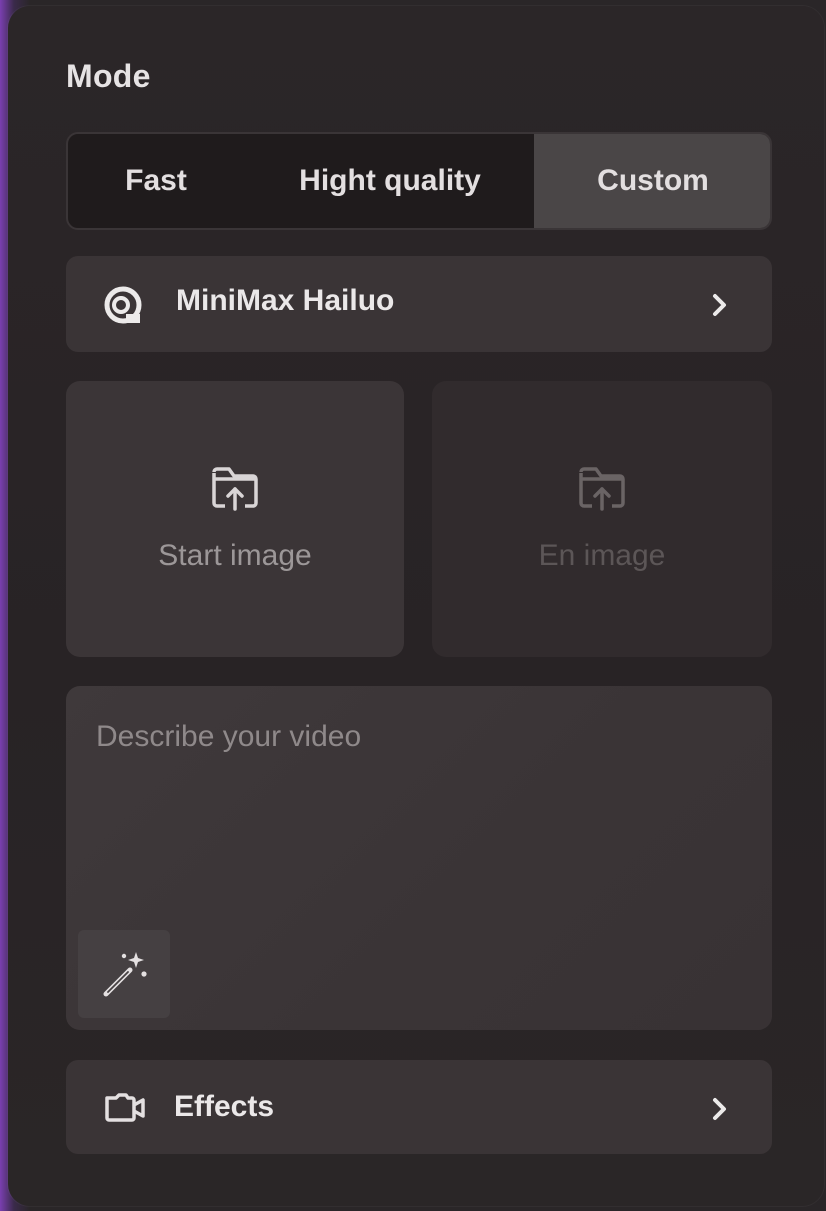  I want to click on start-image-label: Start image, so click(235, 555).